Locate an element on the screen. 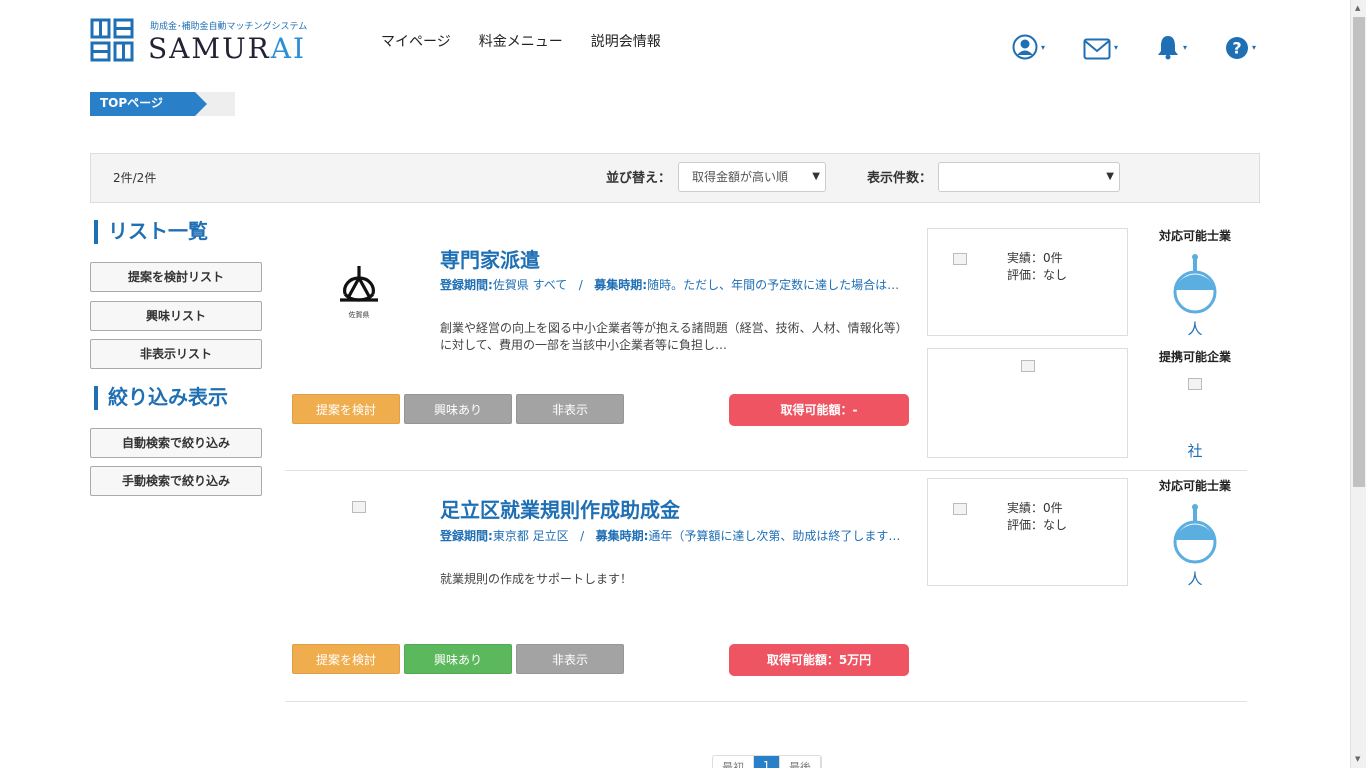 This screenshot has height=768, width=1366. hidden-list-button: 非表示リスト is located at coordinates (176, 354).